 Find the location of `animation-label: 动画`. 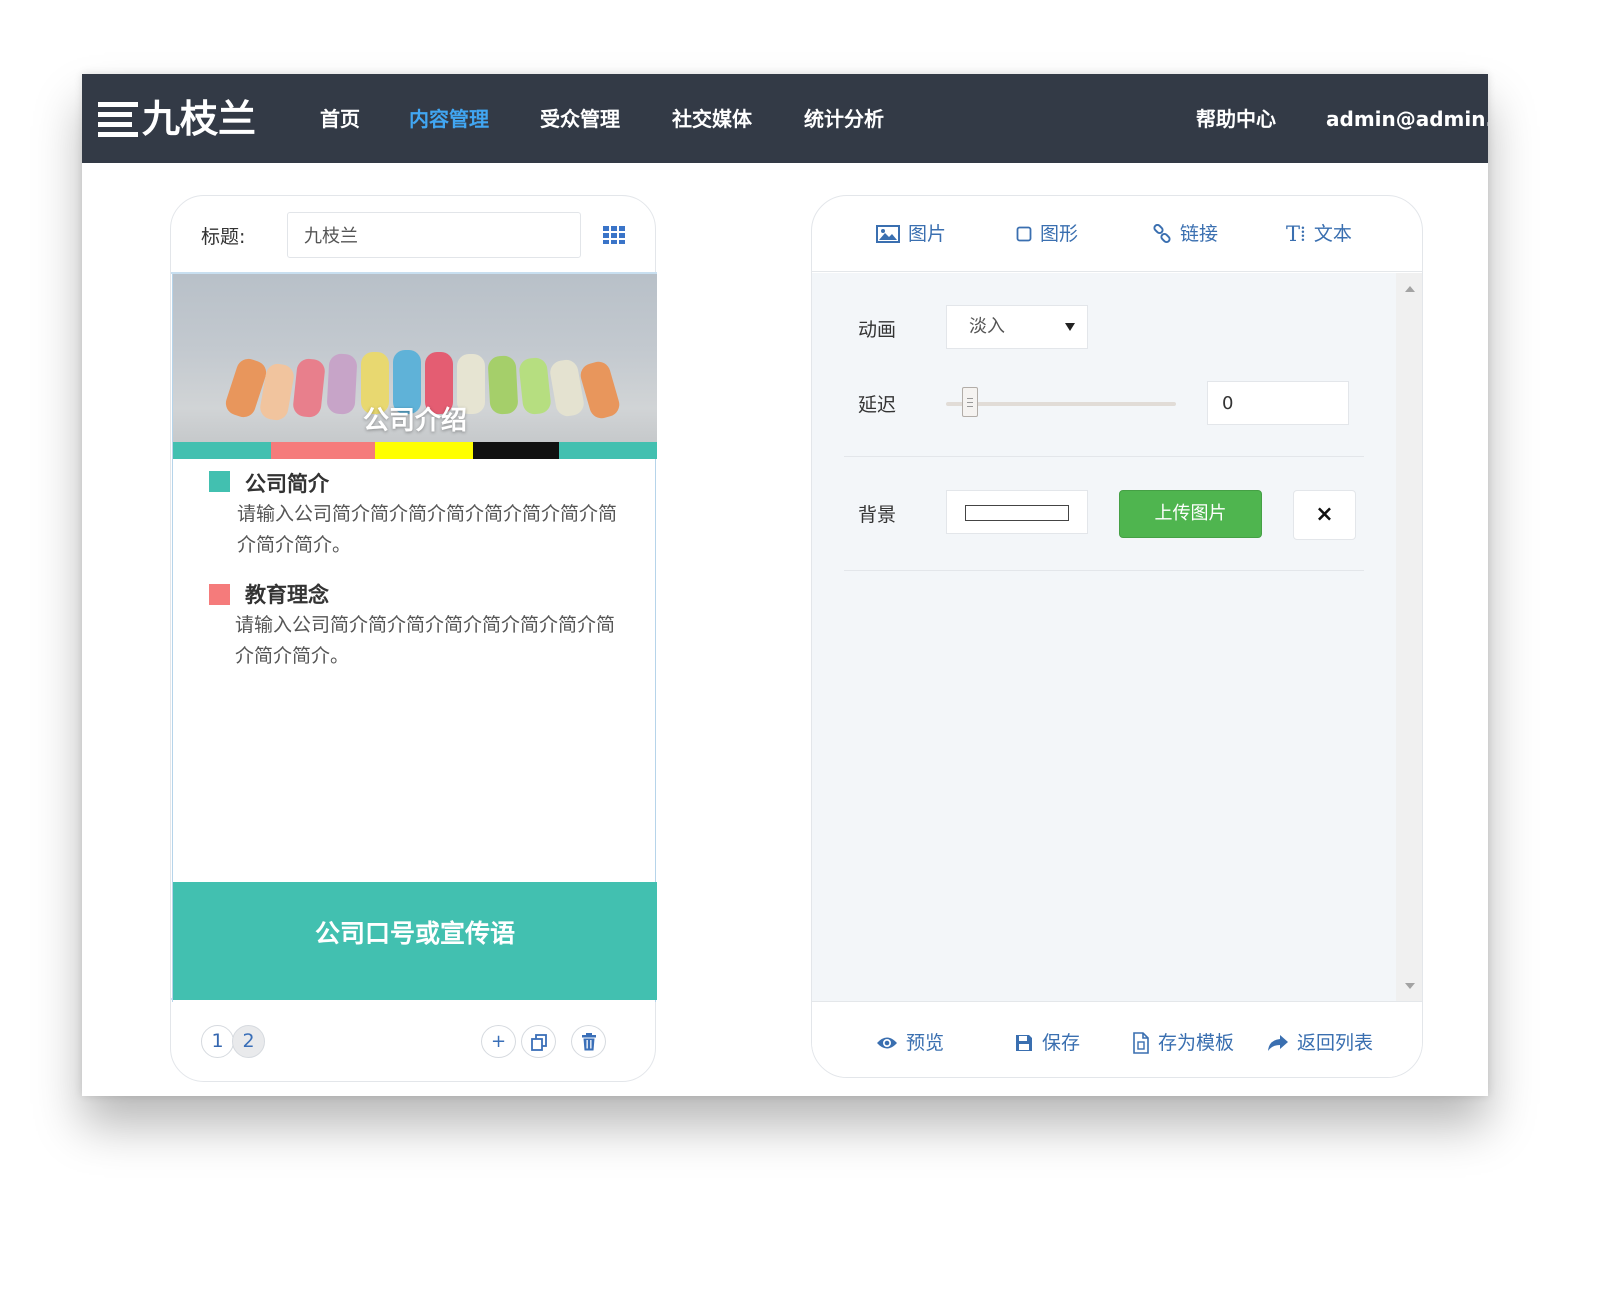

animation-label: 动画 is located at coordinates (877, 330).